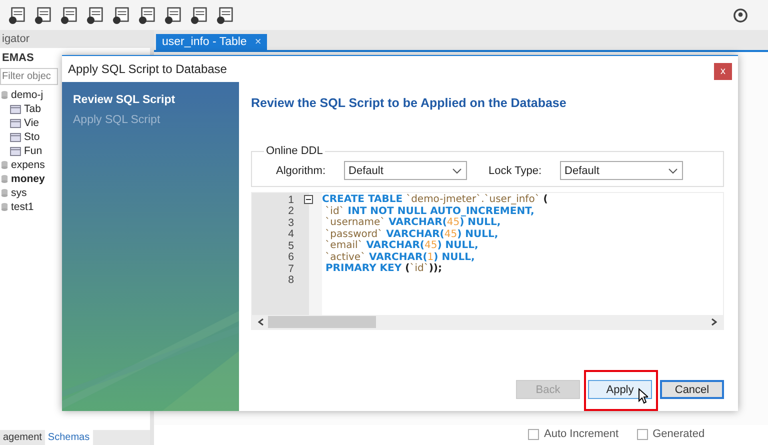 This screenshot has height=445, width=768. What do you see at coordinates (18, 58) in the screenshot?
I see `section-header: EMAS` at bounding box center [18, 58].